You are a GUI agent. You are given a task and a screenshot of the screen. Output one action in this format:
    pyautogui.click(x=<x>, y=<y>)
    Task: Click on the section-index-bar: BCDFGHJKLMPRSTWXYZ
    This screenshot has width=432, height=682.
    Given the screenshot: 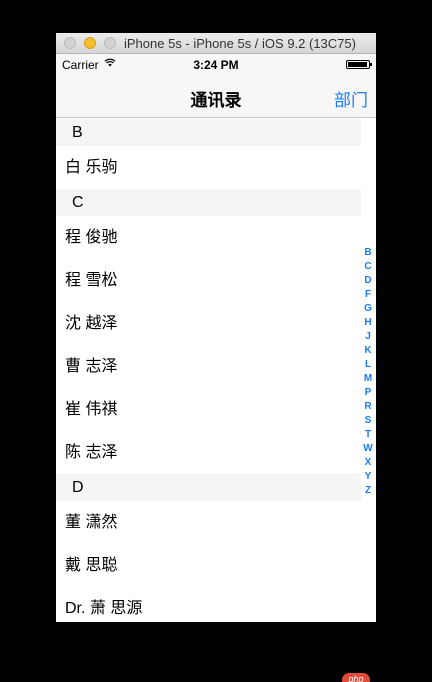 What is the action you would take?
    pyautogui.click(x=368, y=372)
    